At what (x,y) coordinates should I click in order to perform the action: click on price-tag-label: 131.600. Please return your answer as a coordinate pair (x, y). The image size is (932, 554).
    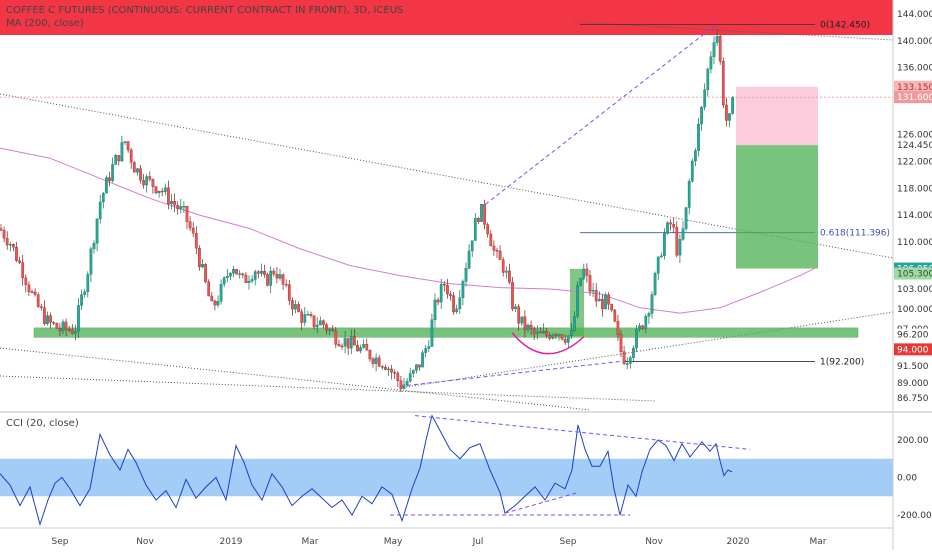
    Looking at the image, I should click on (914, 98).